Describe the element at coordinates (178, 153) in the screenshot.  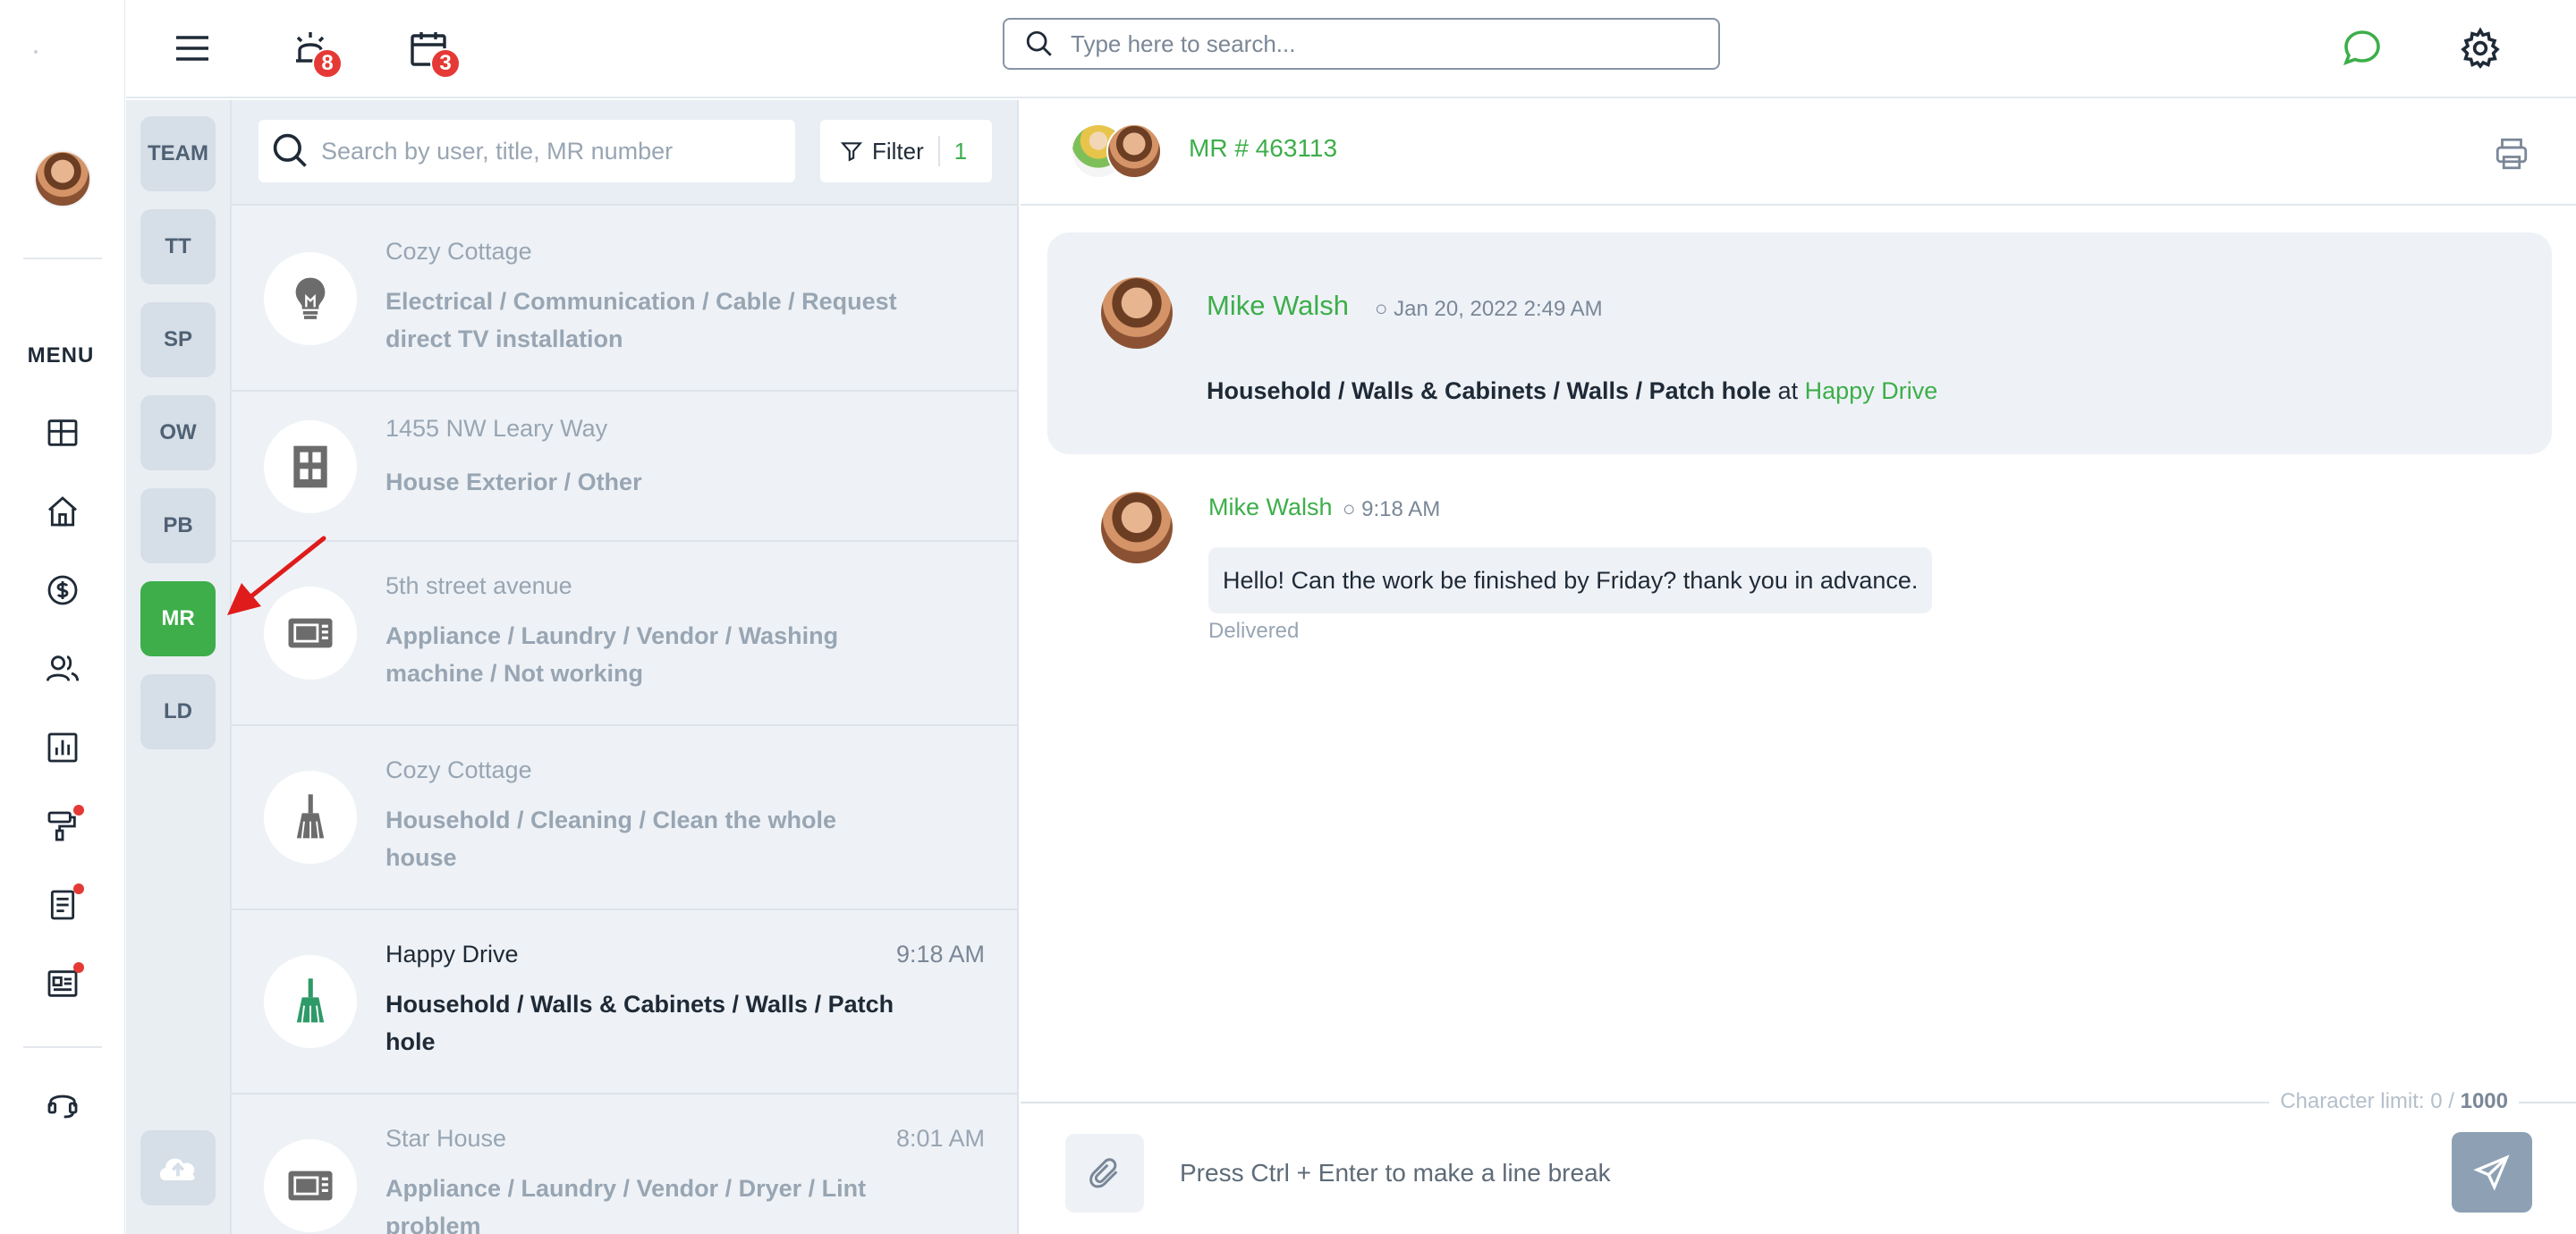
I see `tab-team: TEAM` at that location.